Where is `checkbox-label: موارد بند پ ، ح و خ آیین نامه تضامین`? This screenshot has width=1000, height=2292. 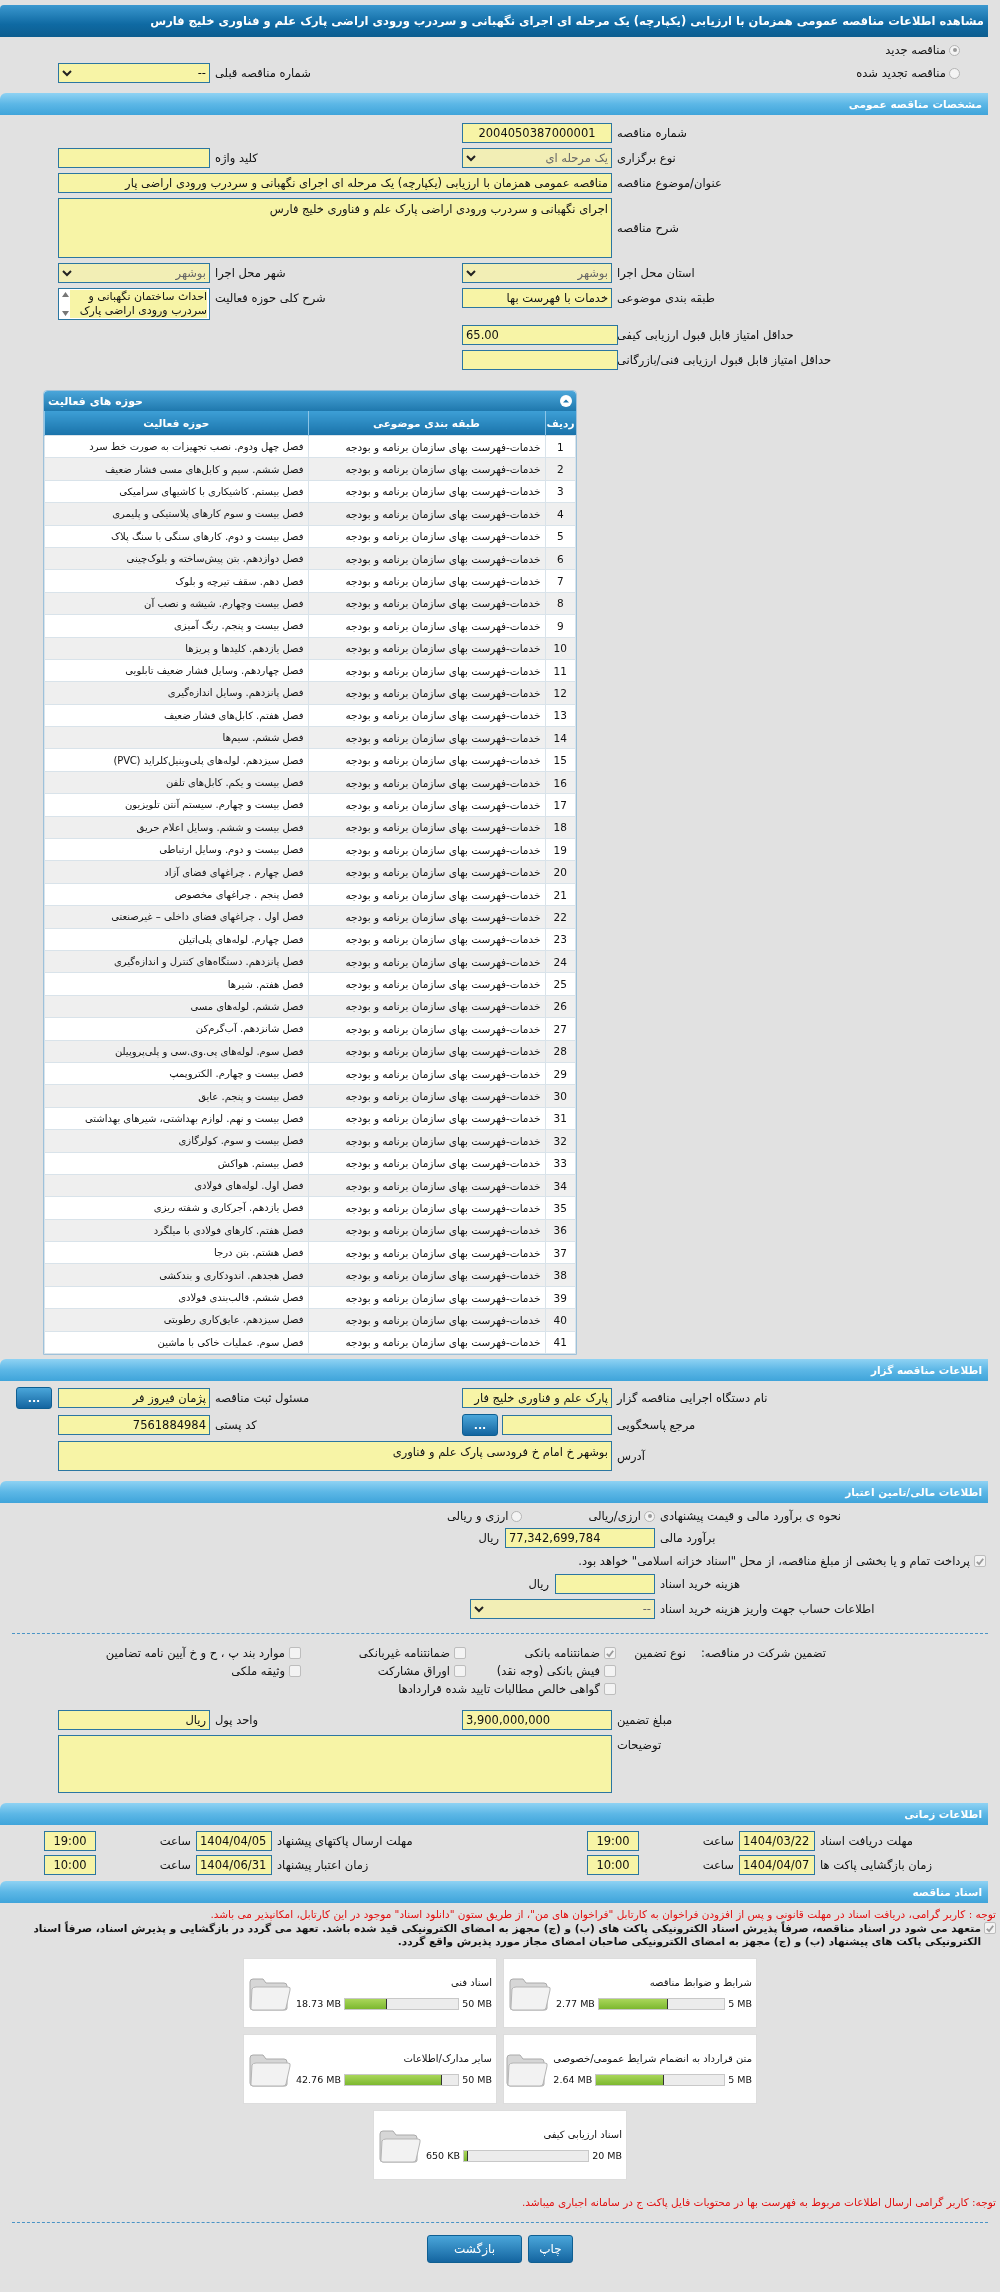
checkbox-label: موارد بند پ ، ح و خ آیین نامه تضامین is located at coordinates (195, 1653).